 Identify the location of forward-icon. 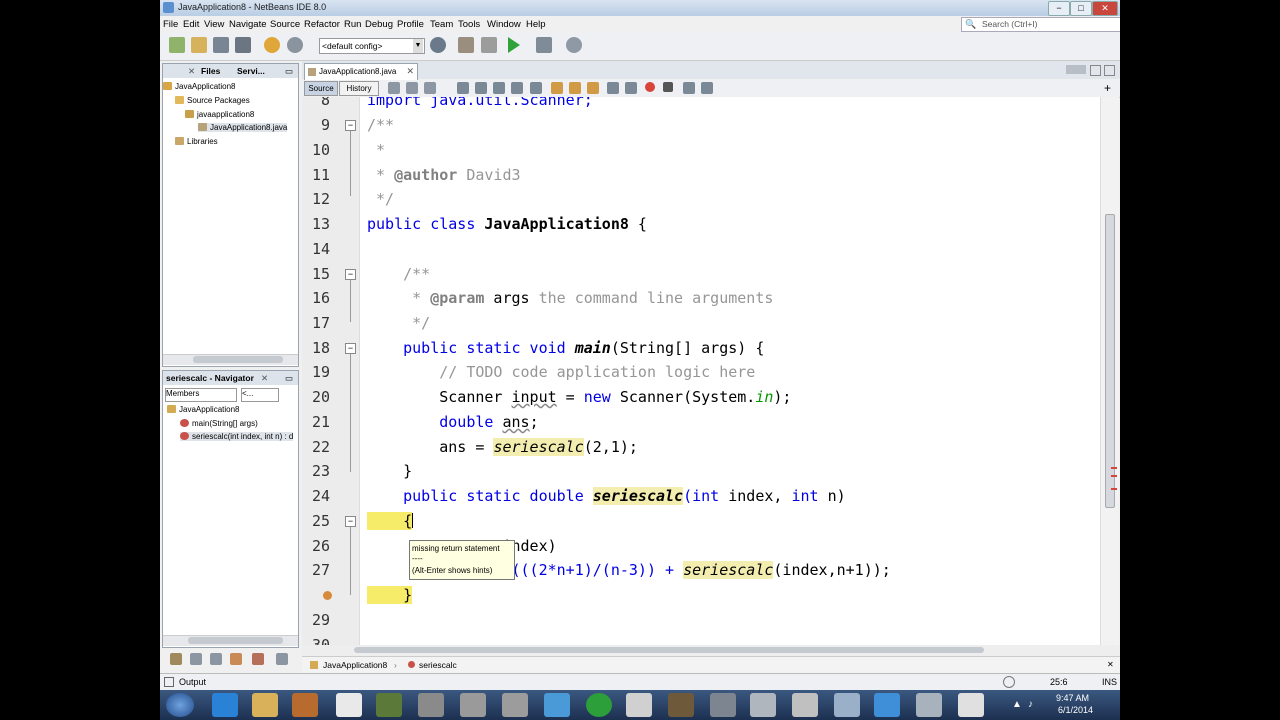
(430, 88).